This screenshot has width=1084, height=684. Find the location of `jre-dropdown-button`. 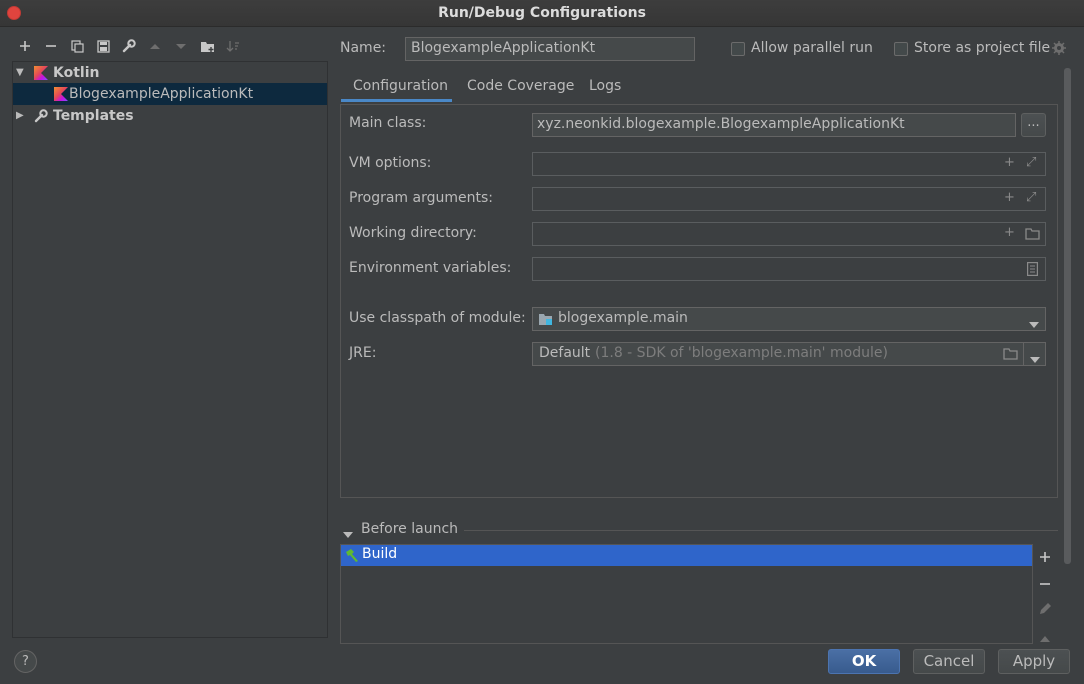

jre-dropdown-button is located at coordinates (1034, 354).